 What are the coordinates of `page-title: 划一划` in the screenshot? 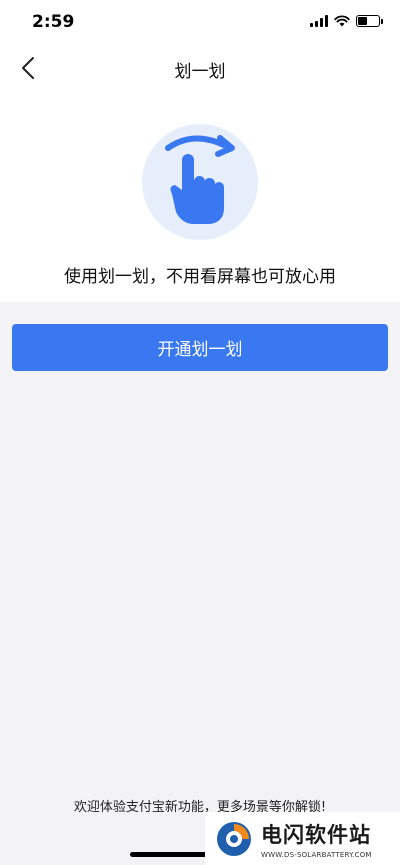 It's located at (200, 72).